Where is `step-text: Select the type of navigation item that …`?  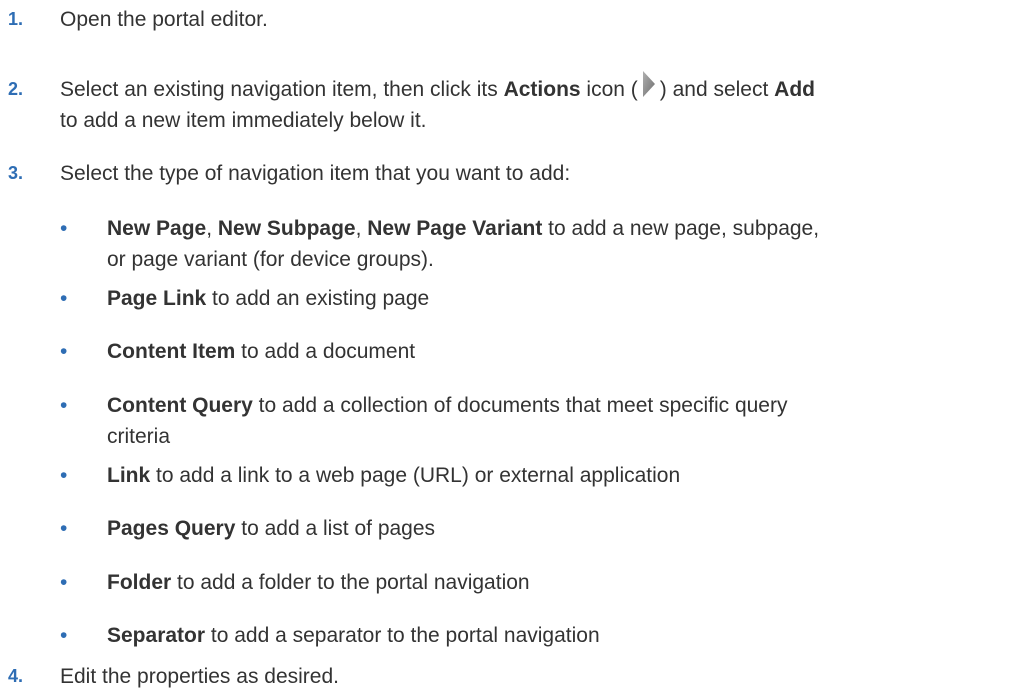
step-text: Select the type of navigation item that … is located at coordinates (315, 173).